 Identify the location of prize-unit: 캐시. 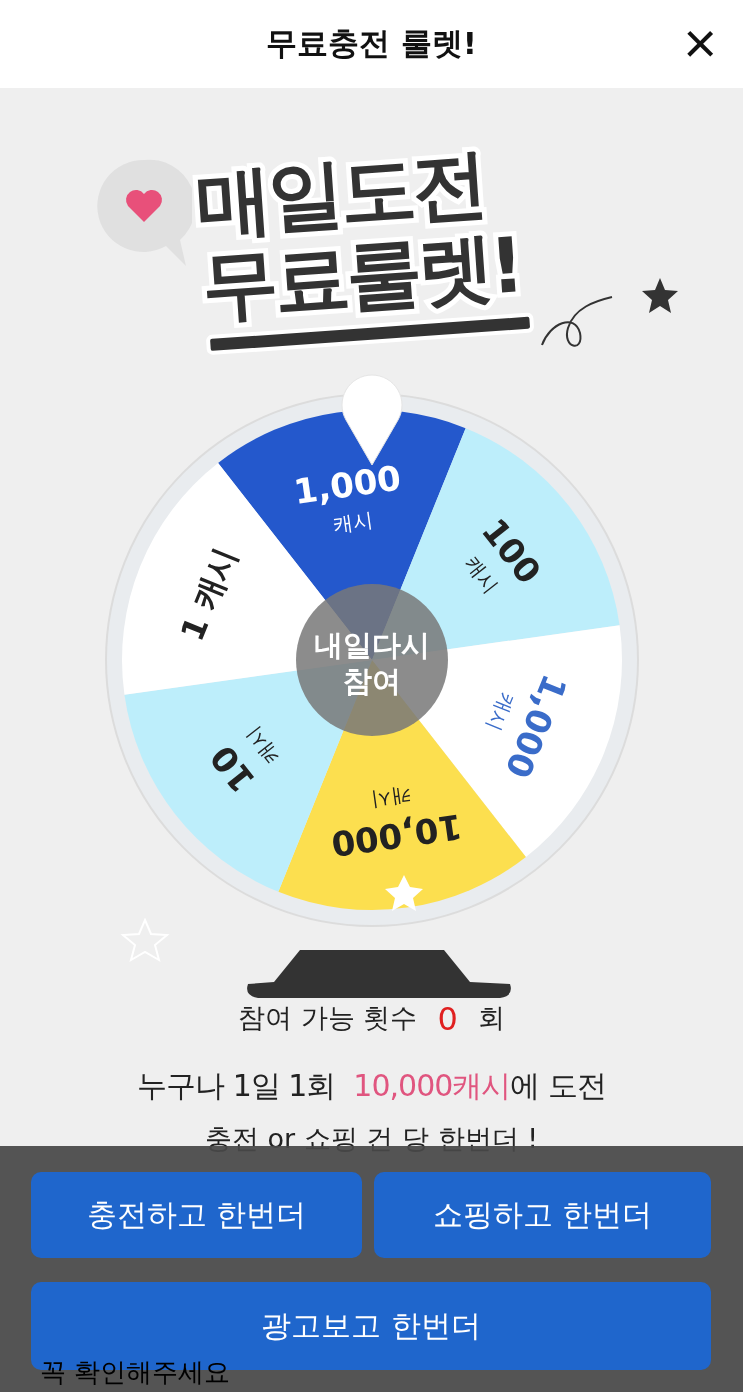
(391, 798).